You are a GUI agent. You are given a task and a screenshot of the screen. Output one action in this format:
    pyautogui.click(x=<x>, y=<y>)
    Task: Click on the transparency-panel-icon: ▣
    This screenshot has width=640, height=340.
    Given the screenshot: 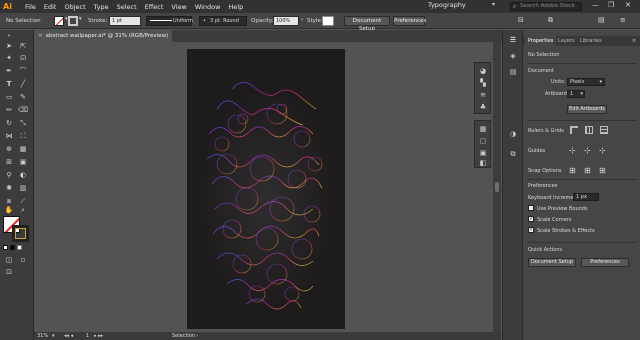 What is the action you would take?
    pyautogui.click(x=483, y=153)
    